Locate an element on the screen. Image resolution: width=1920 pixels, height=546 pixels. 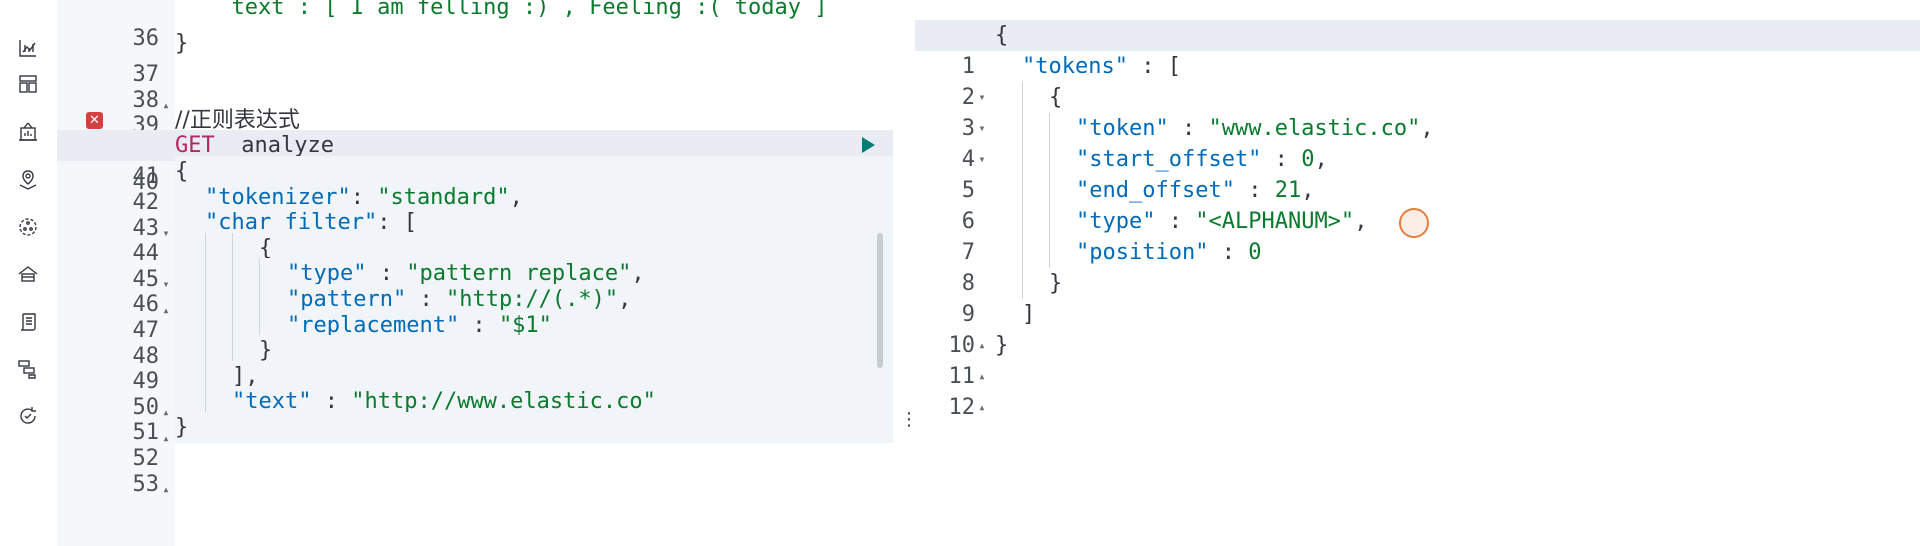
canvas-icon is located at coordinates (28, 132).